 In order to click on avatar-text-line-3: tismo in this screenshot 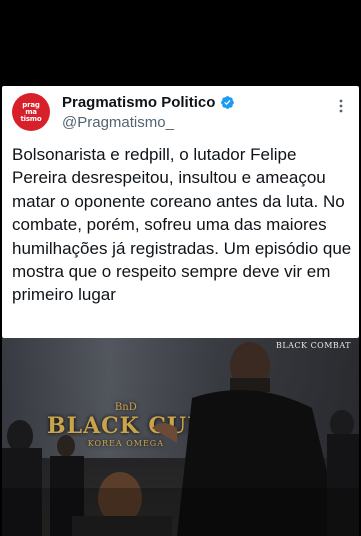, I will do `click(31, 118)`.